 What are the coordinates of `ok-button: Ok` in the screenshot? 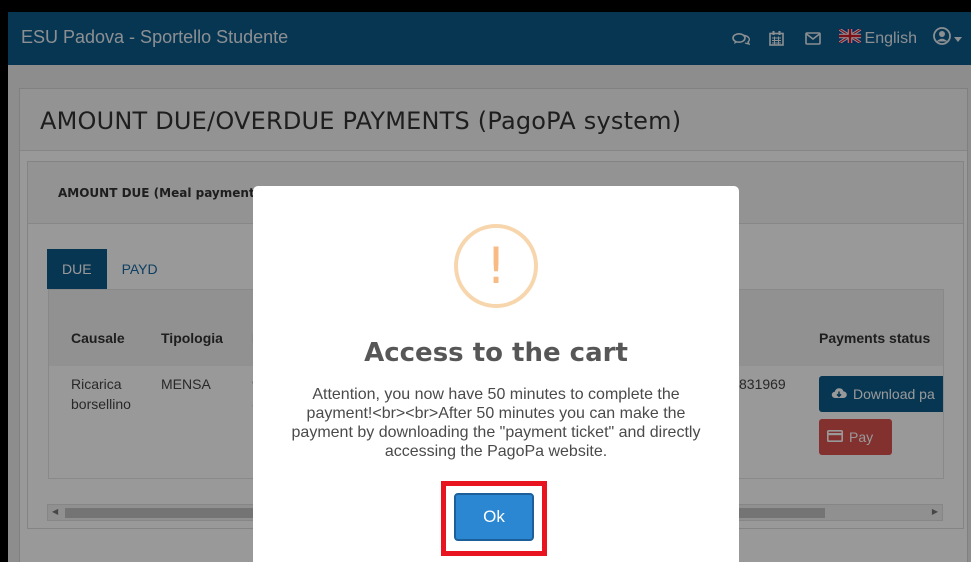 It's located at (494, 517).